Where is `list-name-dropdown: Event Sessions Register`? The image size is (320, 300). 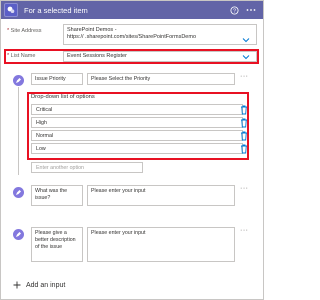
list-name-dropdown: Event Sessions Register is located at coordinates (160, 56).